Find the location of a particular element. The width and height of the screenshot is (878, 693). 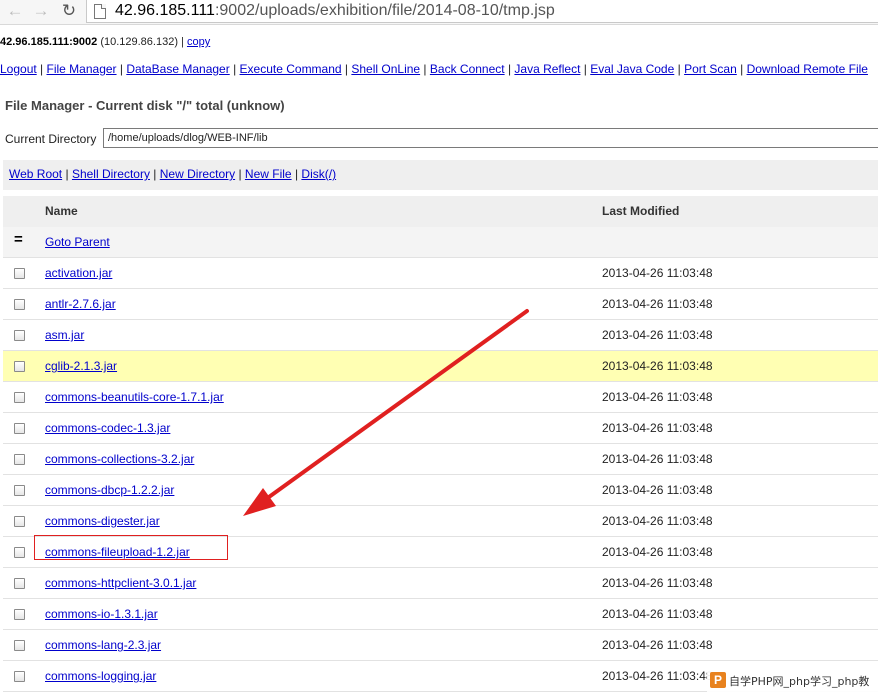

annotation-arrow-icon is located at coordinates (386, 412).